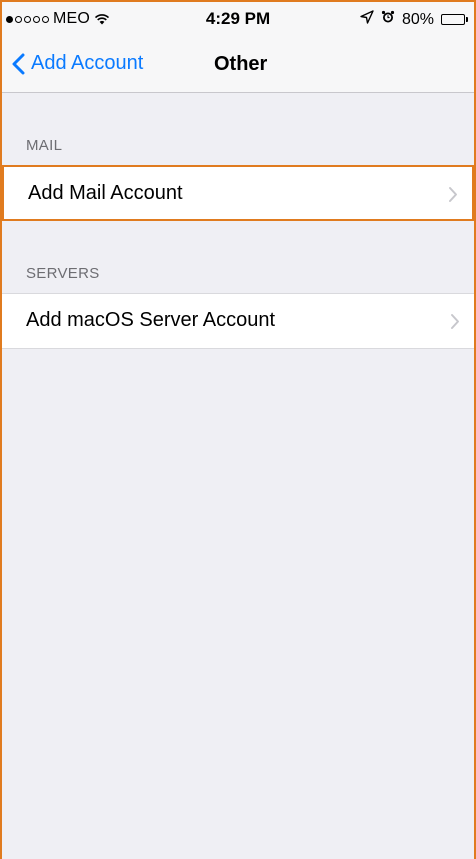 This screenshot has height=859, width=476. I want to click on add-macos-server-account-row: Add macOS Server Account, so click(238, 321).